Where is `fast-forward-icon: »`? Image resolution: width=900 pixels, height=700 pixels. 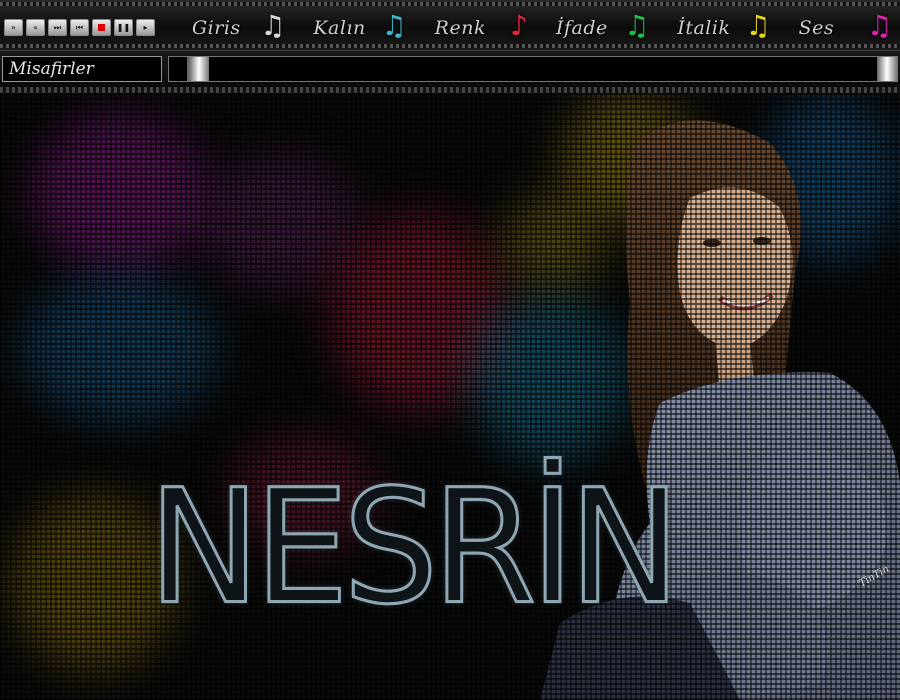
fast-forward-icon: » is located at coordinates (13, 27).